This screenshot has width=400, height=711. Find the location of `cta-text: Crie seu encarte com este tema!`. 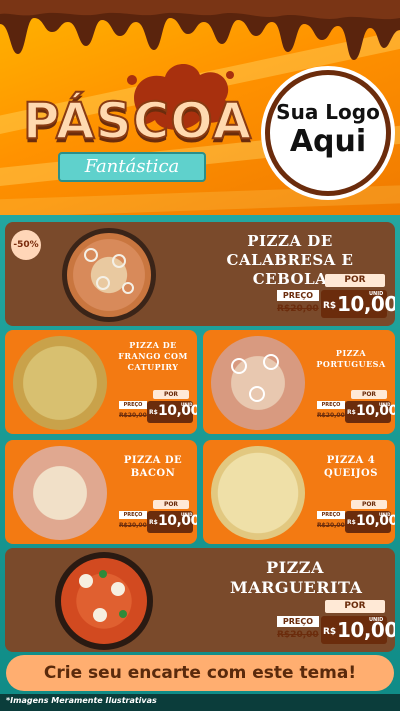

cta-text: Crie seu encarte com este tema! is located at coordinates (200, 673).